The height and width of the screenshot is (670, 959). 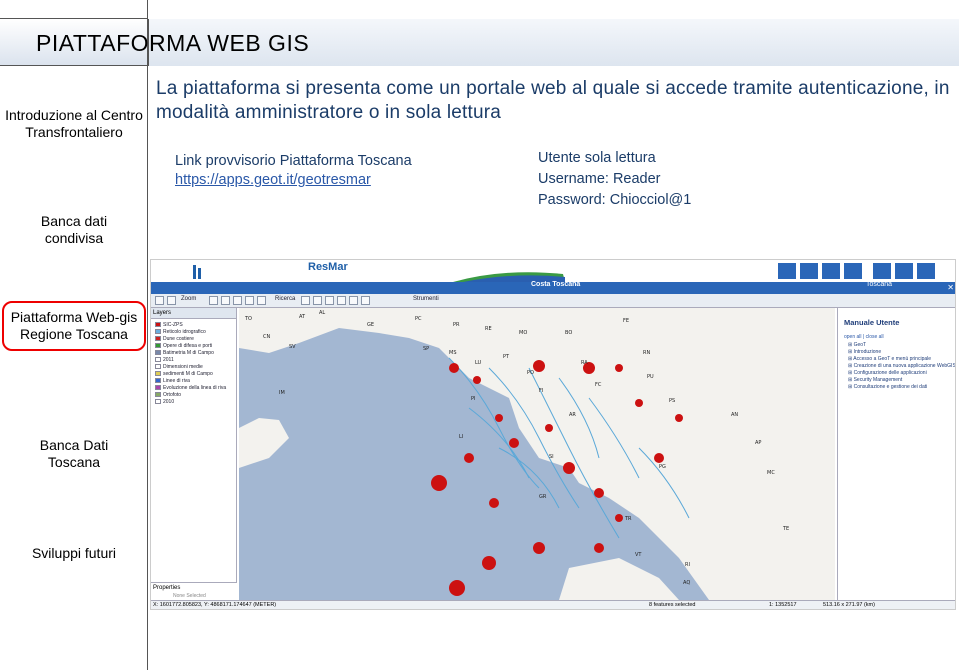 I want to click on province-label: RN, so click(x=646, y=353).